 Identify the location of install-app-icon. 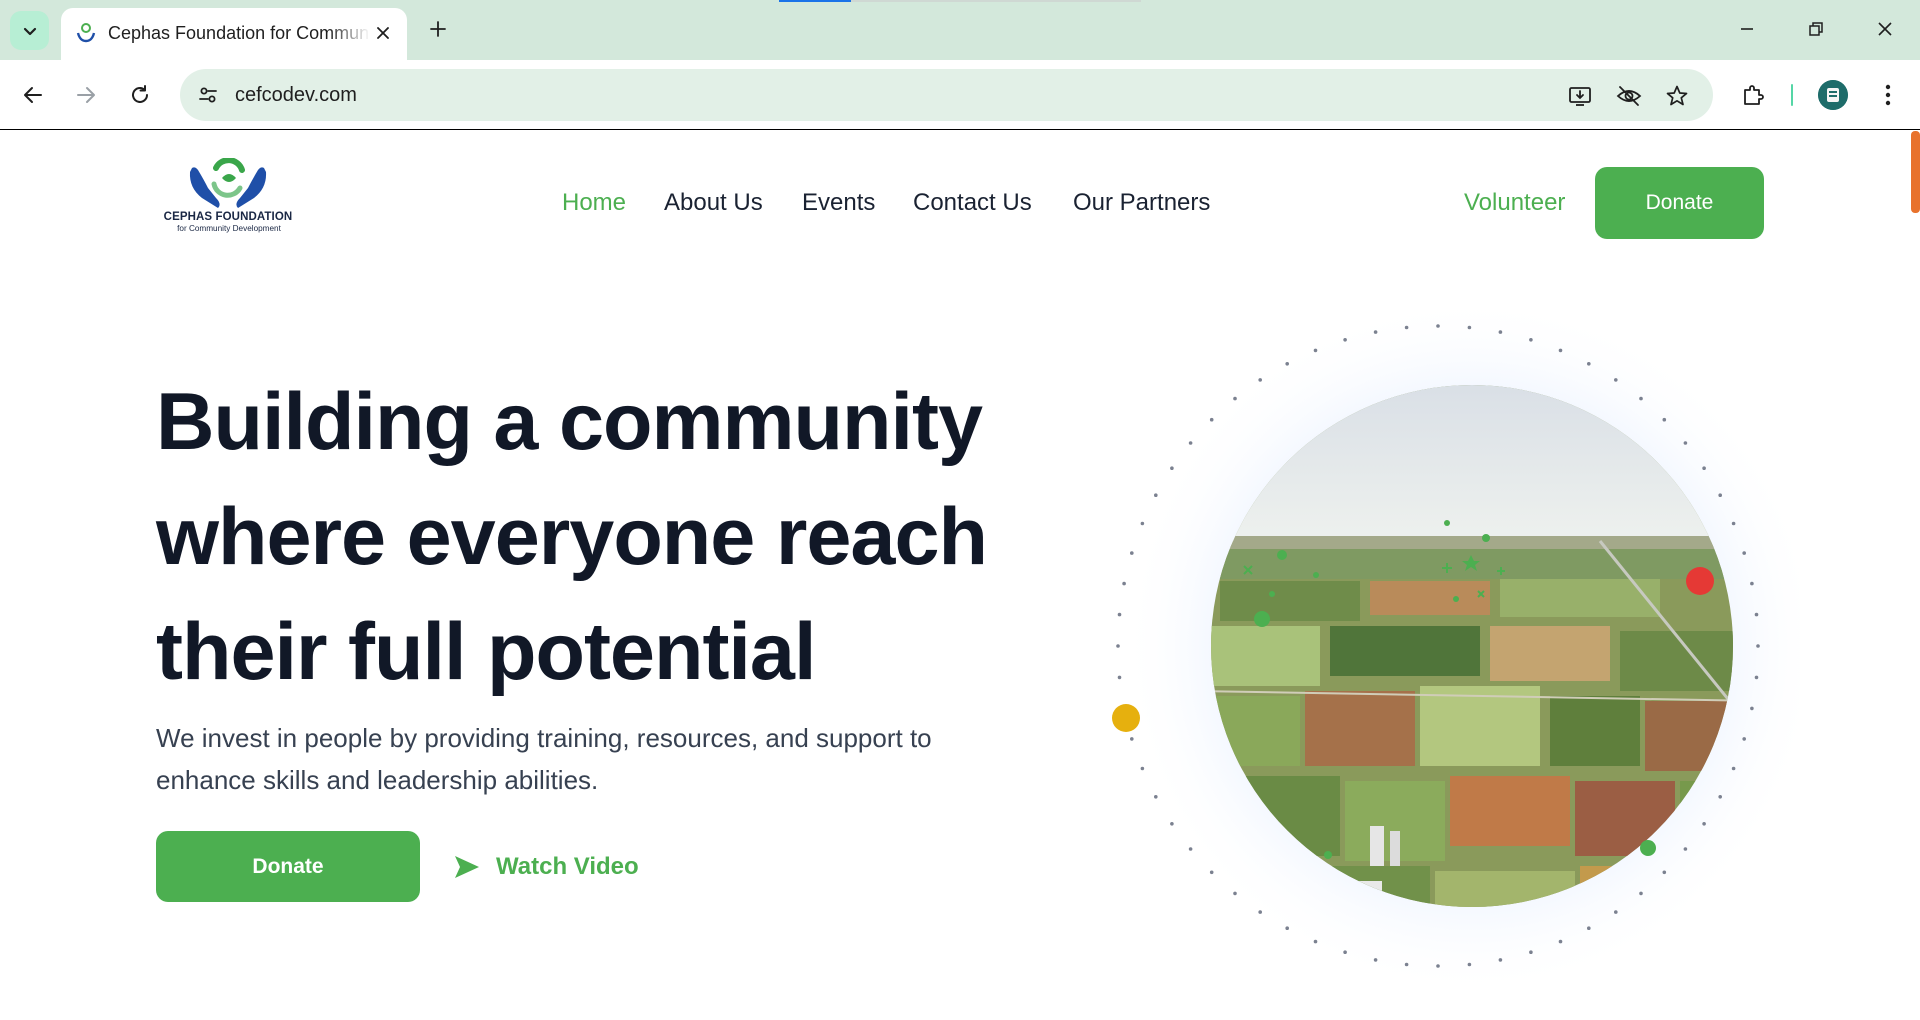
(1580, 96).